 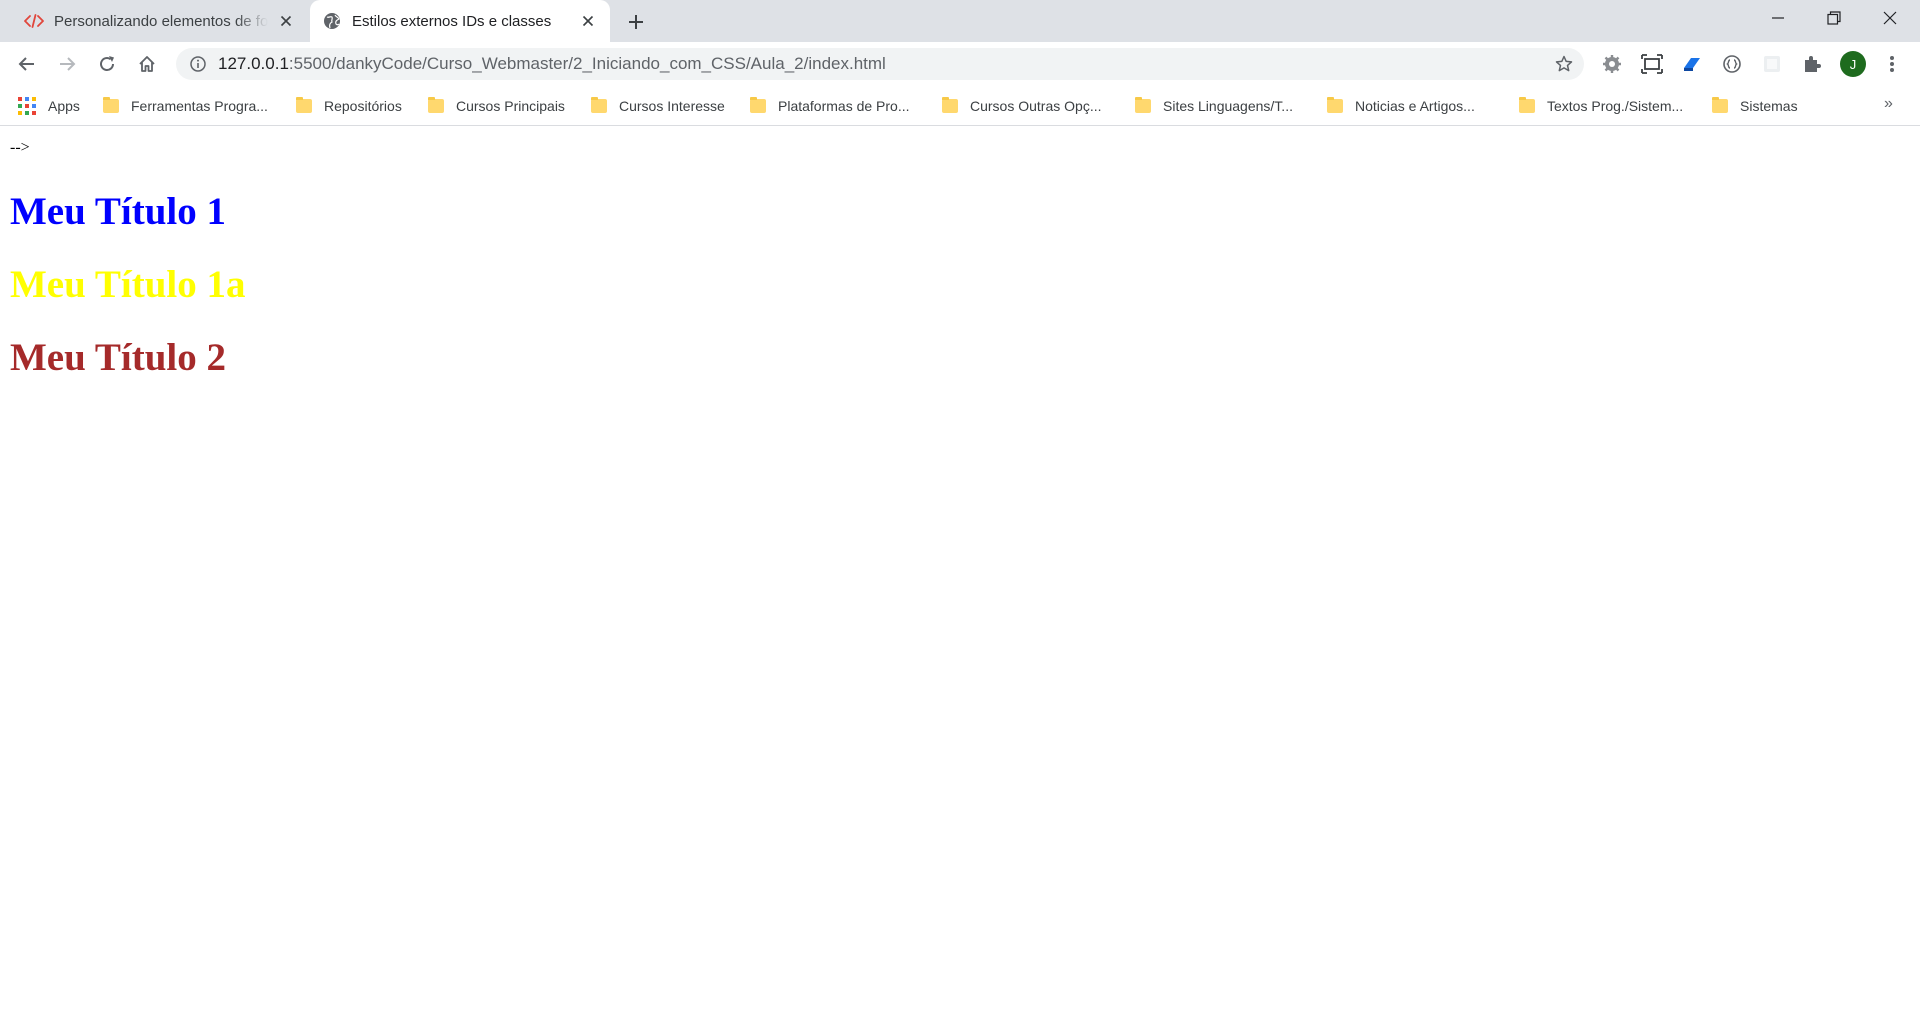 I want to click on gear-extension-icon, so click(x=1612, y=64).